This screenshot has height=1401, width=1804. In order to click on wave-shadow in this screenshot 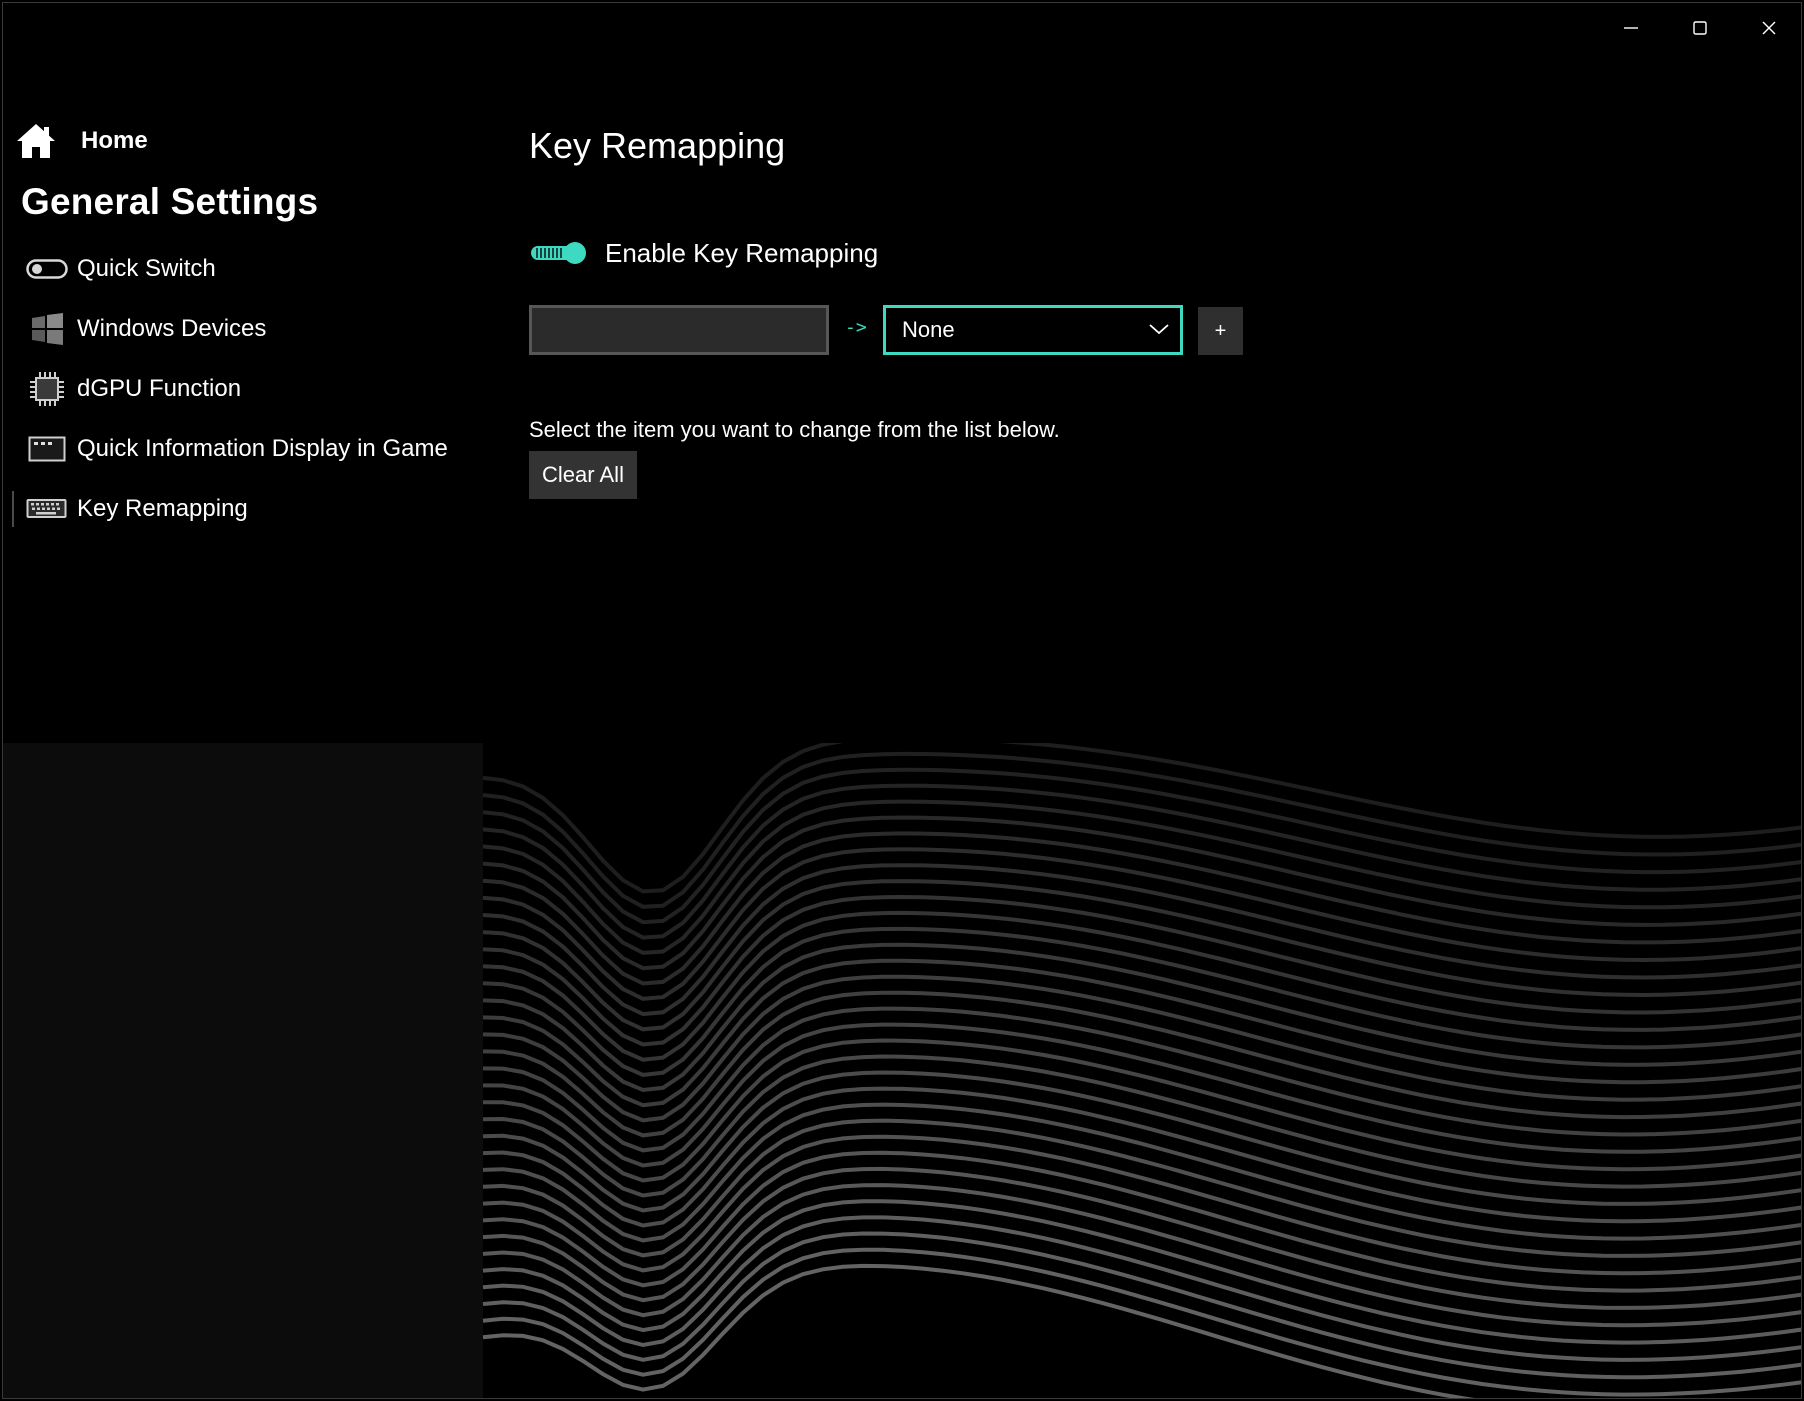, I will do `click(243, 1070)`.